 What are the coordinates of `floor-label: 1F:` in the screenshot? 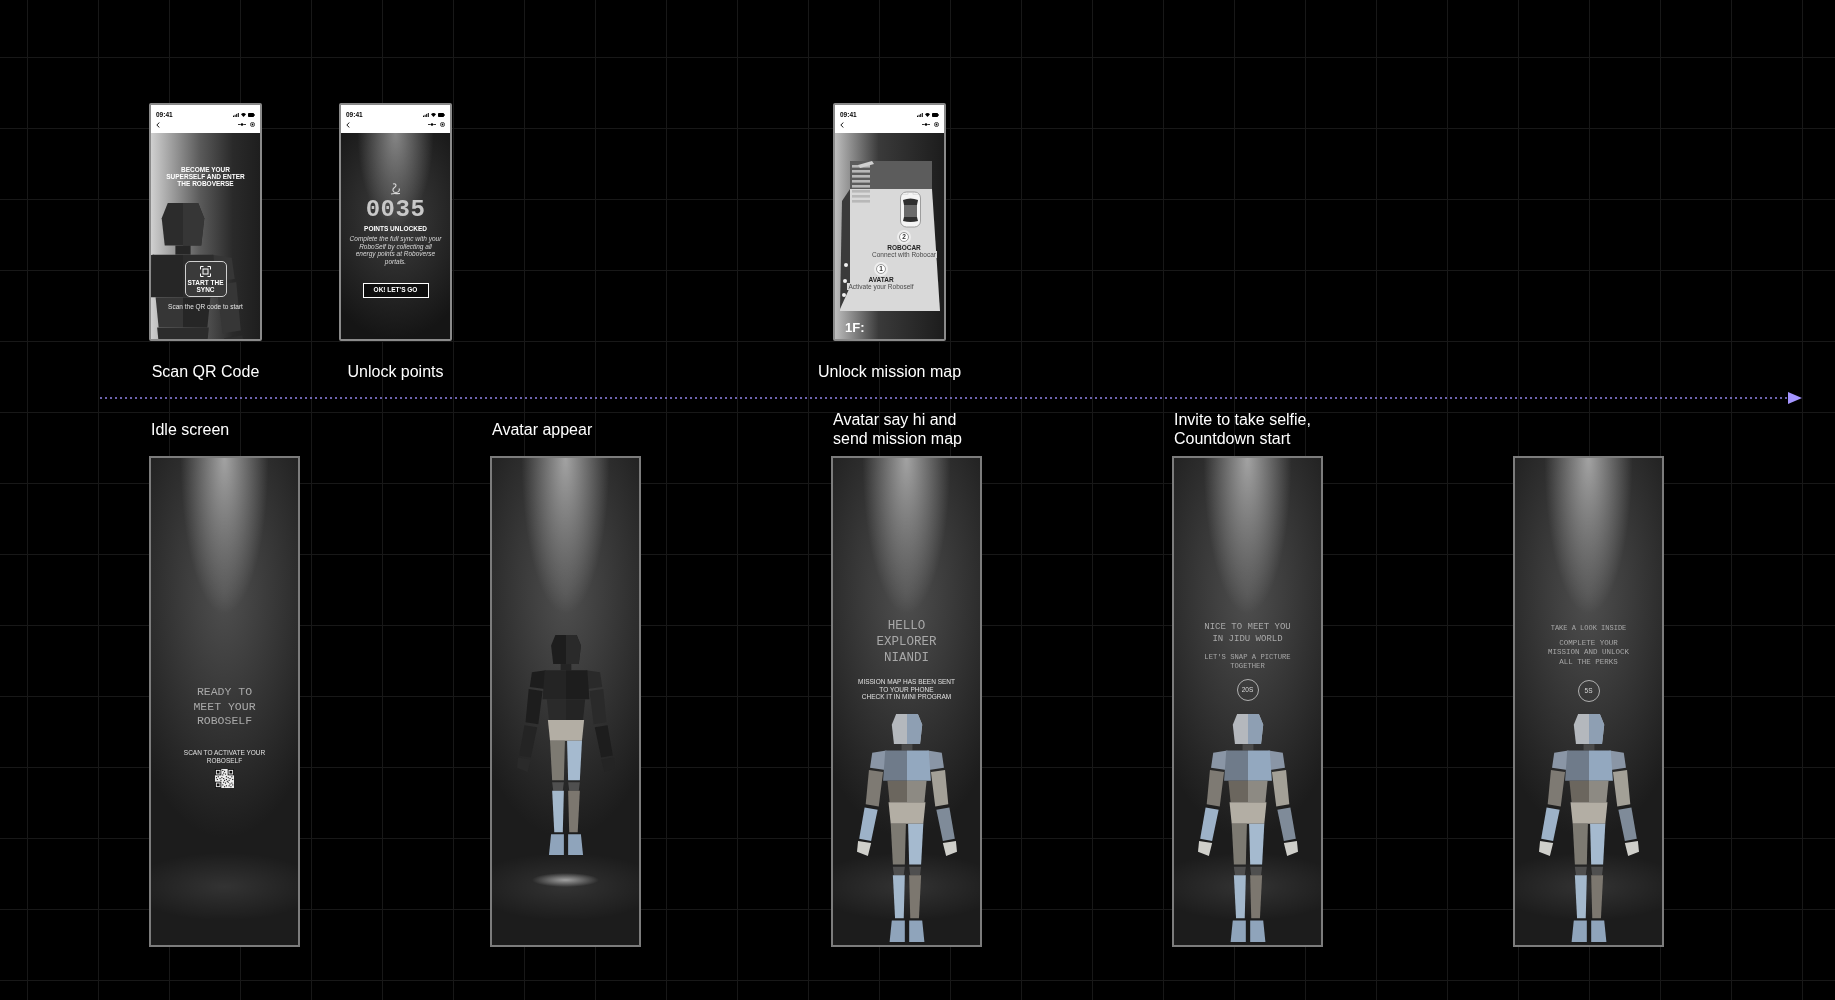 It's located at (855, 329).